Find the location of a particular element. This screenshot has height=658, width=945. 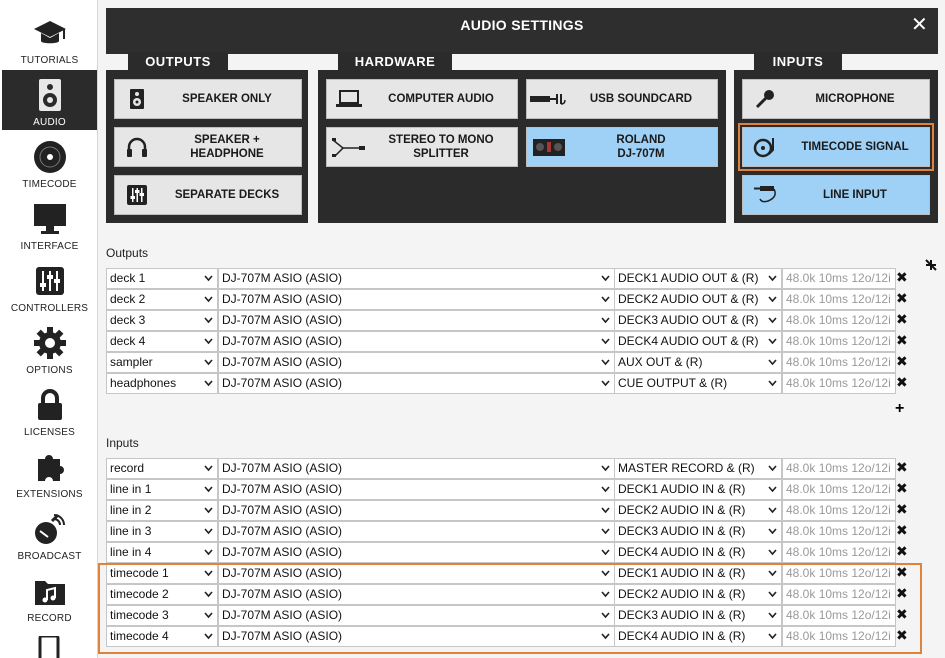

close-icon: ✕ is located at coordinates (919, 25).